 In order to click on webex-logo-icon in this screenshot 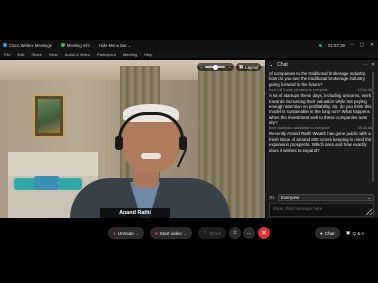, I will do `click(5, 45)`.